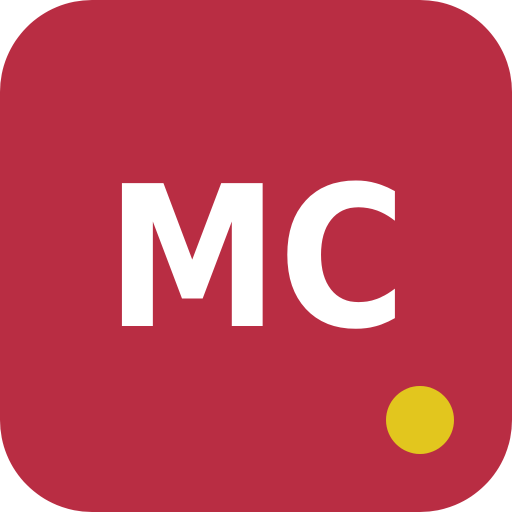  Describe the element at coordinates (420, 420) in the screenshot. I see `notification-dot` at that location.